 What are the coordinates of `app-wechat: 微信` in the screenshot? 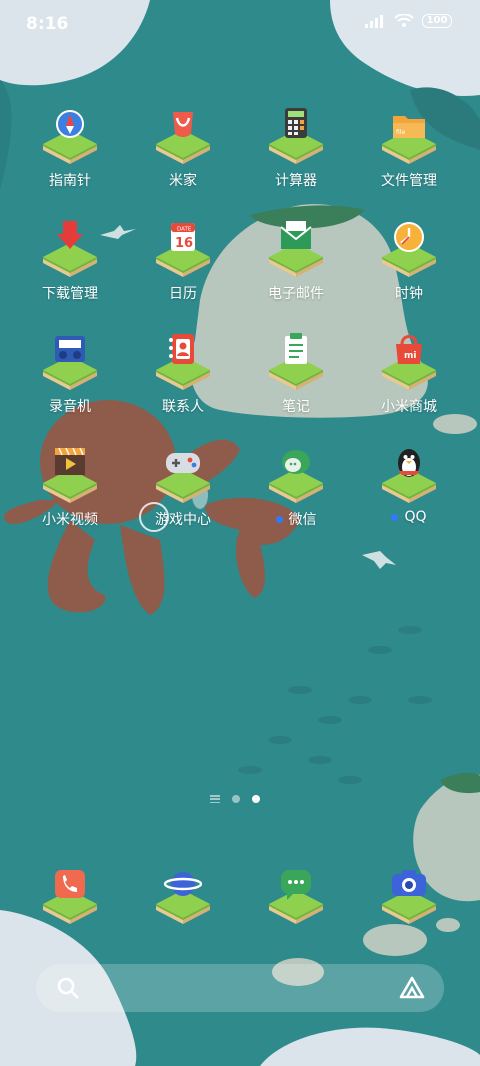 It's located at (296, 484).